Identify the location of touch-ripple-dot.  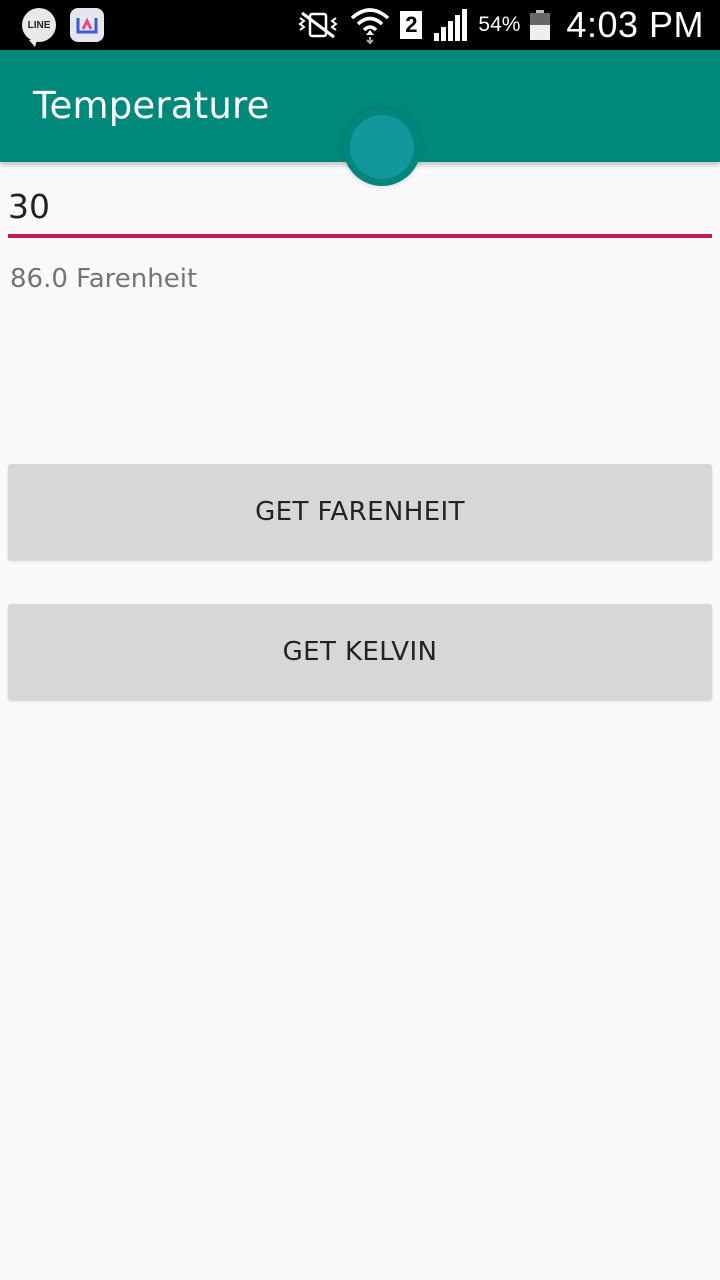
(382, 147).